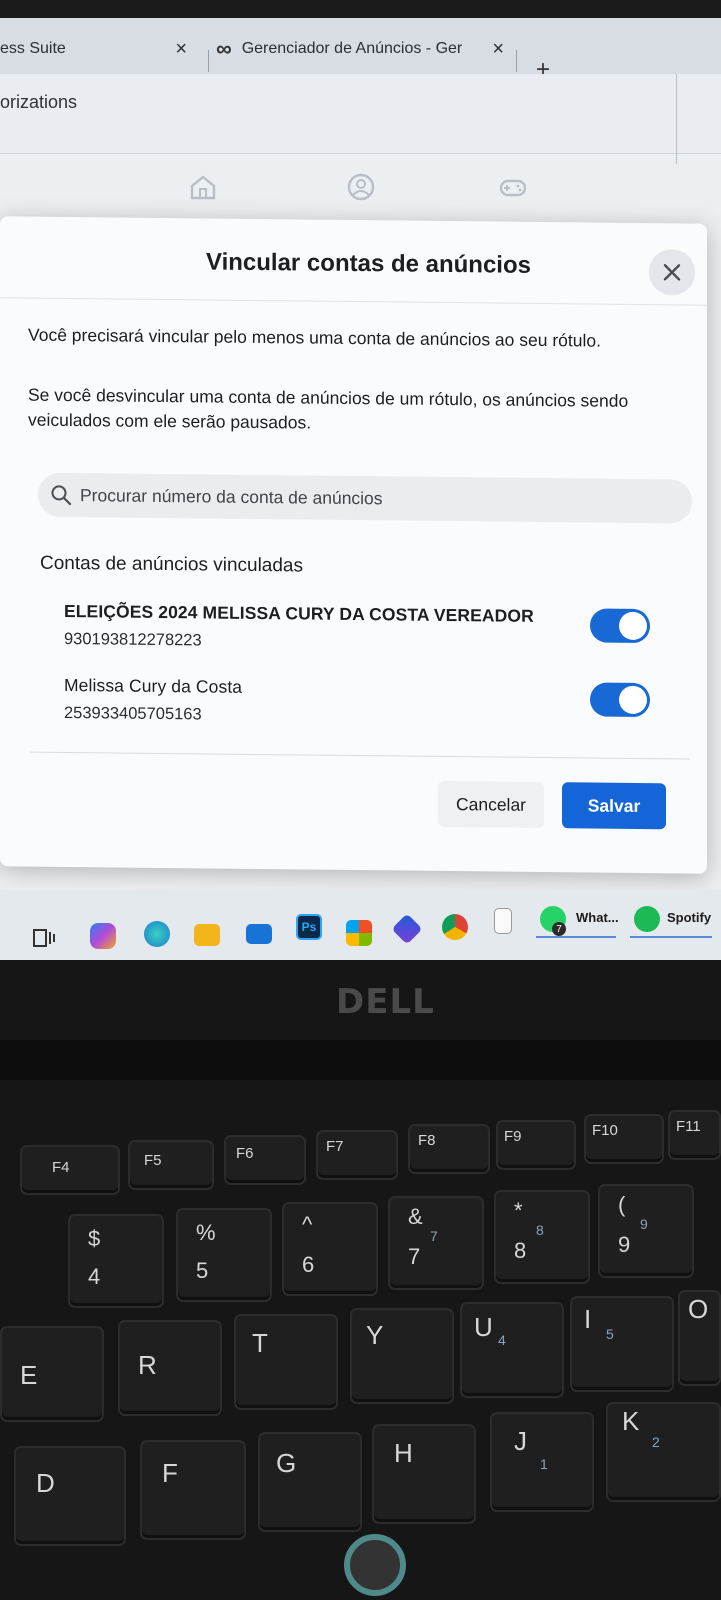 The height and width of the screenshot is (1600, 721). I want to click on key-label: H, so click(403, 1453).